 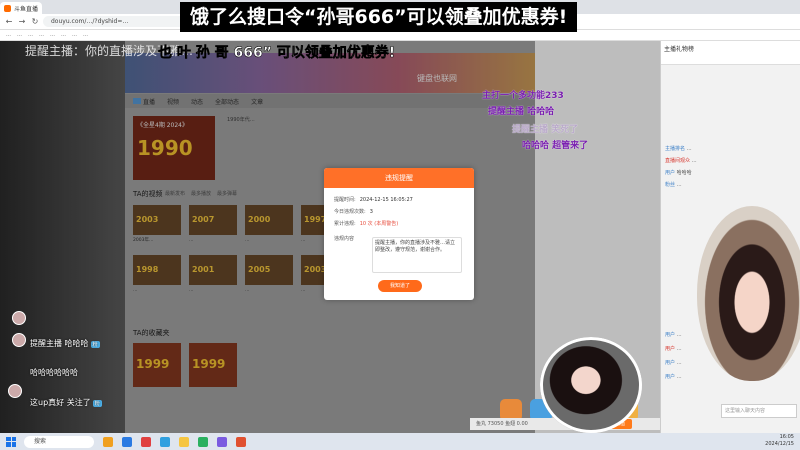 I want to click on modal-reason-text: 提醒主播，你的直播涉及不雅…请立即整改，遵守规范，谢谢合作。, so click(x=417, y=255).